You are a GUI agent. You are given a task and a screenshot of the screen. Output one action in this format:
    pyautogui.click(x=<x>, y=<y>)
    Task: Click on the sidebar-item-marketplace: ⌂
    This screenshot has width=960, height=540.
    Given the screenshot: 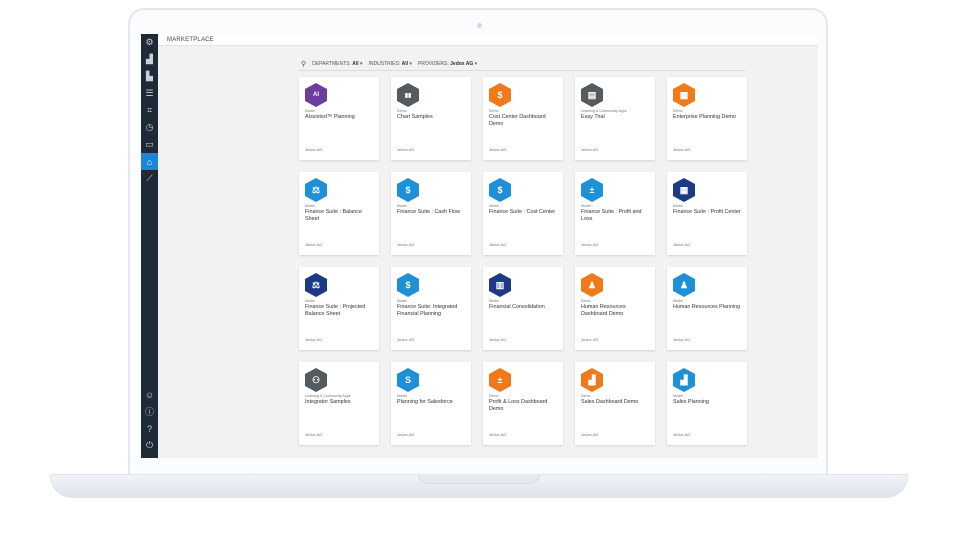 What is the action you would take?
    pyautogui.click(x=149, y=161)
    